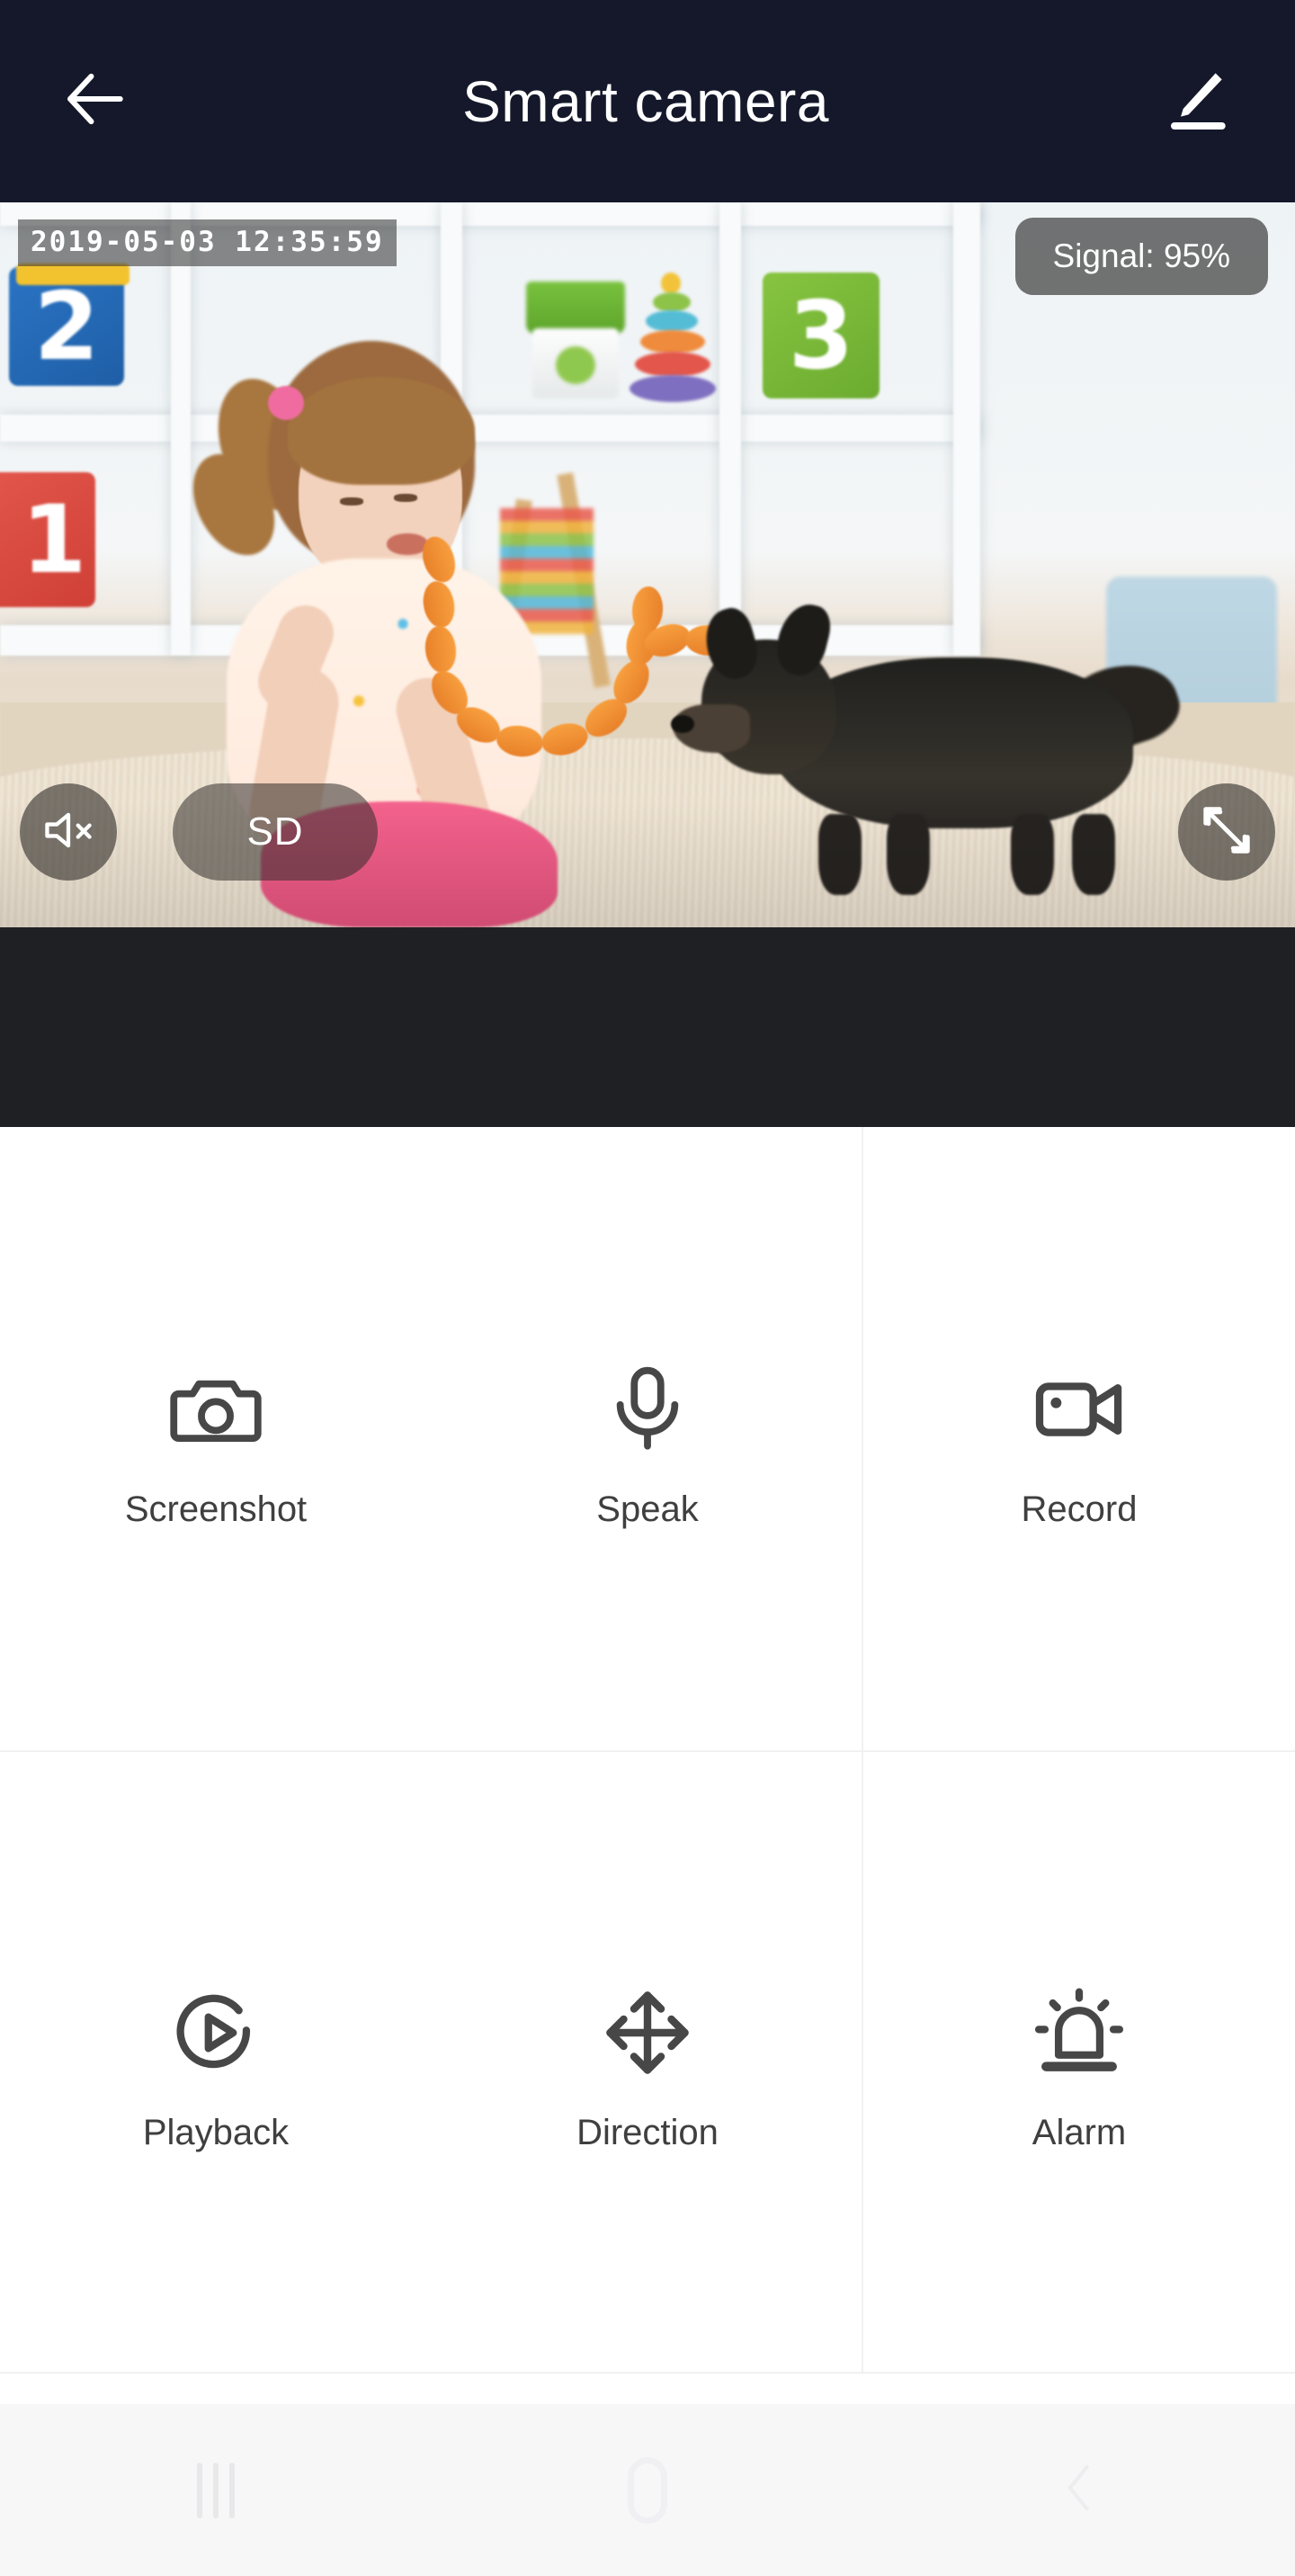 This screenshot has width=1295, height=2576. Describe the element at coordinates (647, 1509) in the screenshot. I see `function-label: Speak` at that location.